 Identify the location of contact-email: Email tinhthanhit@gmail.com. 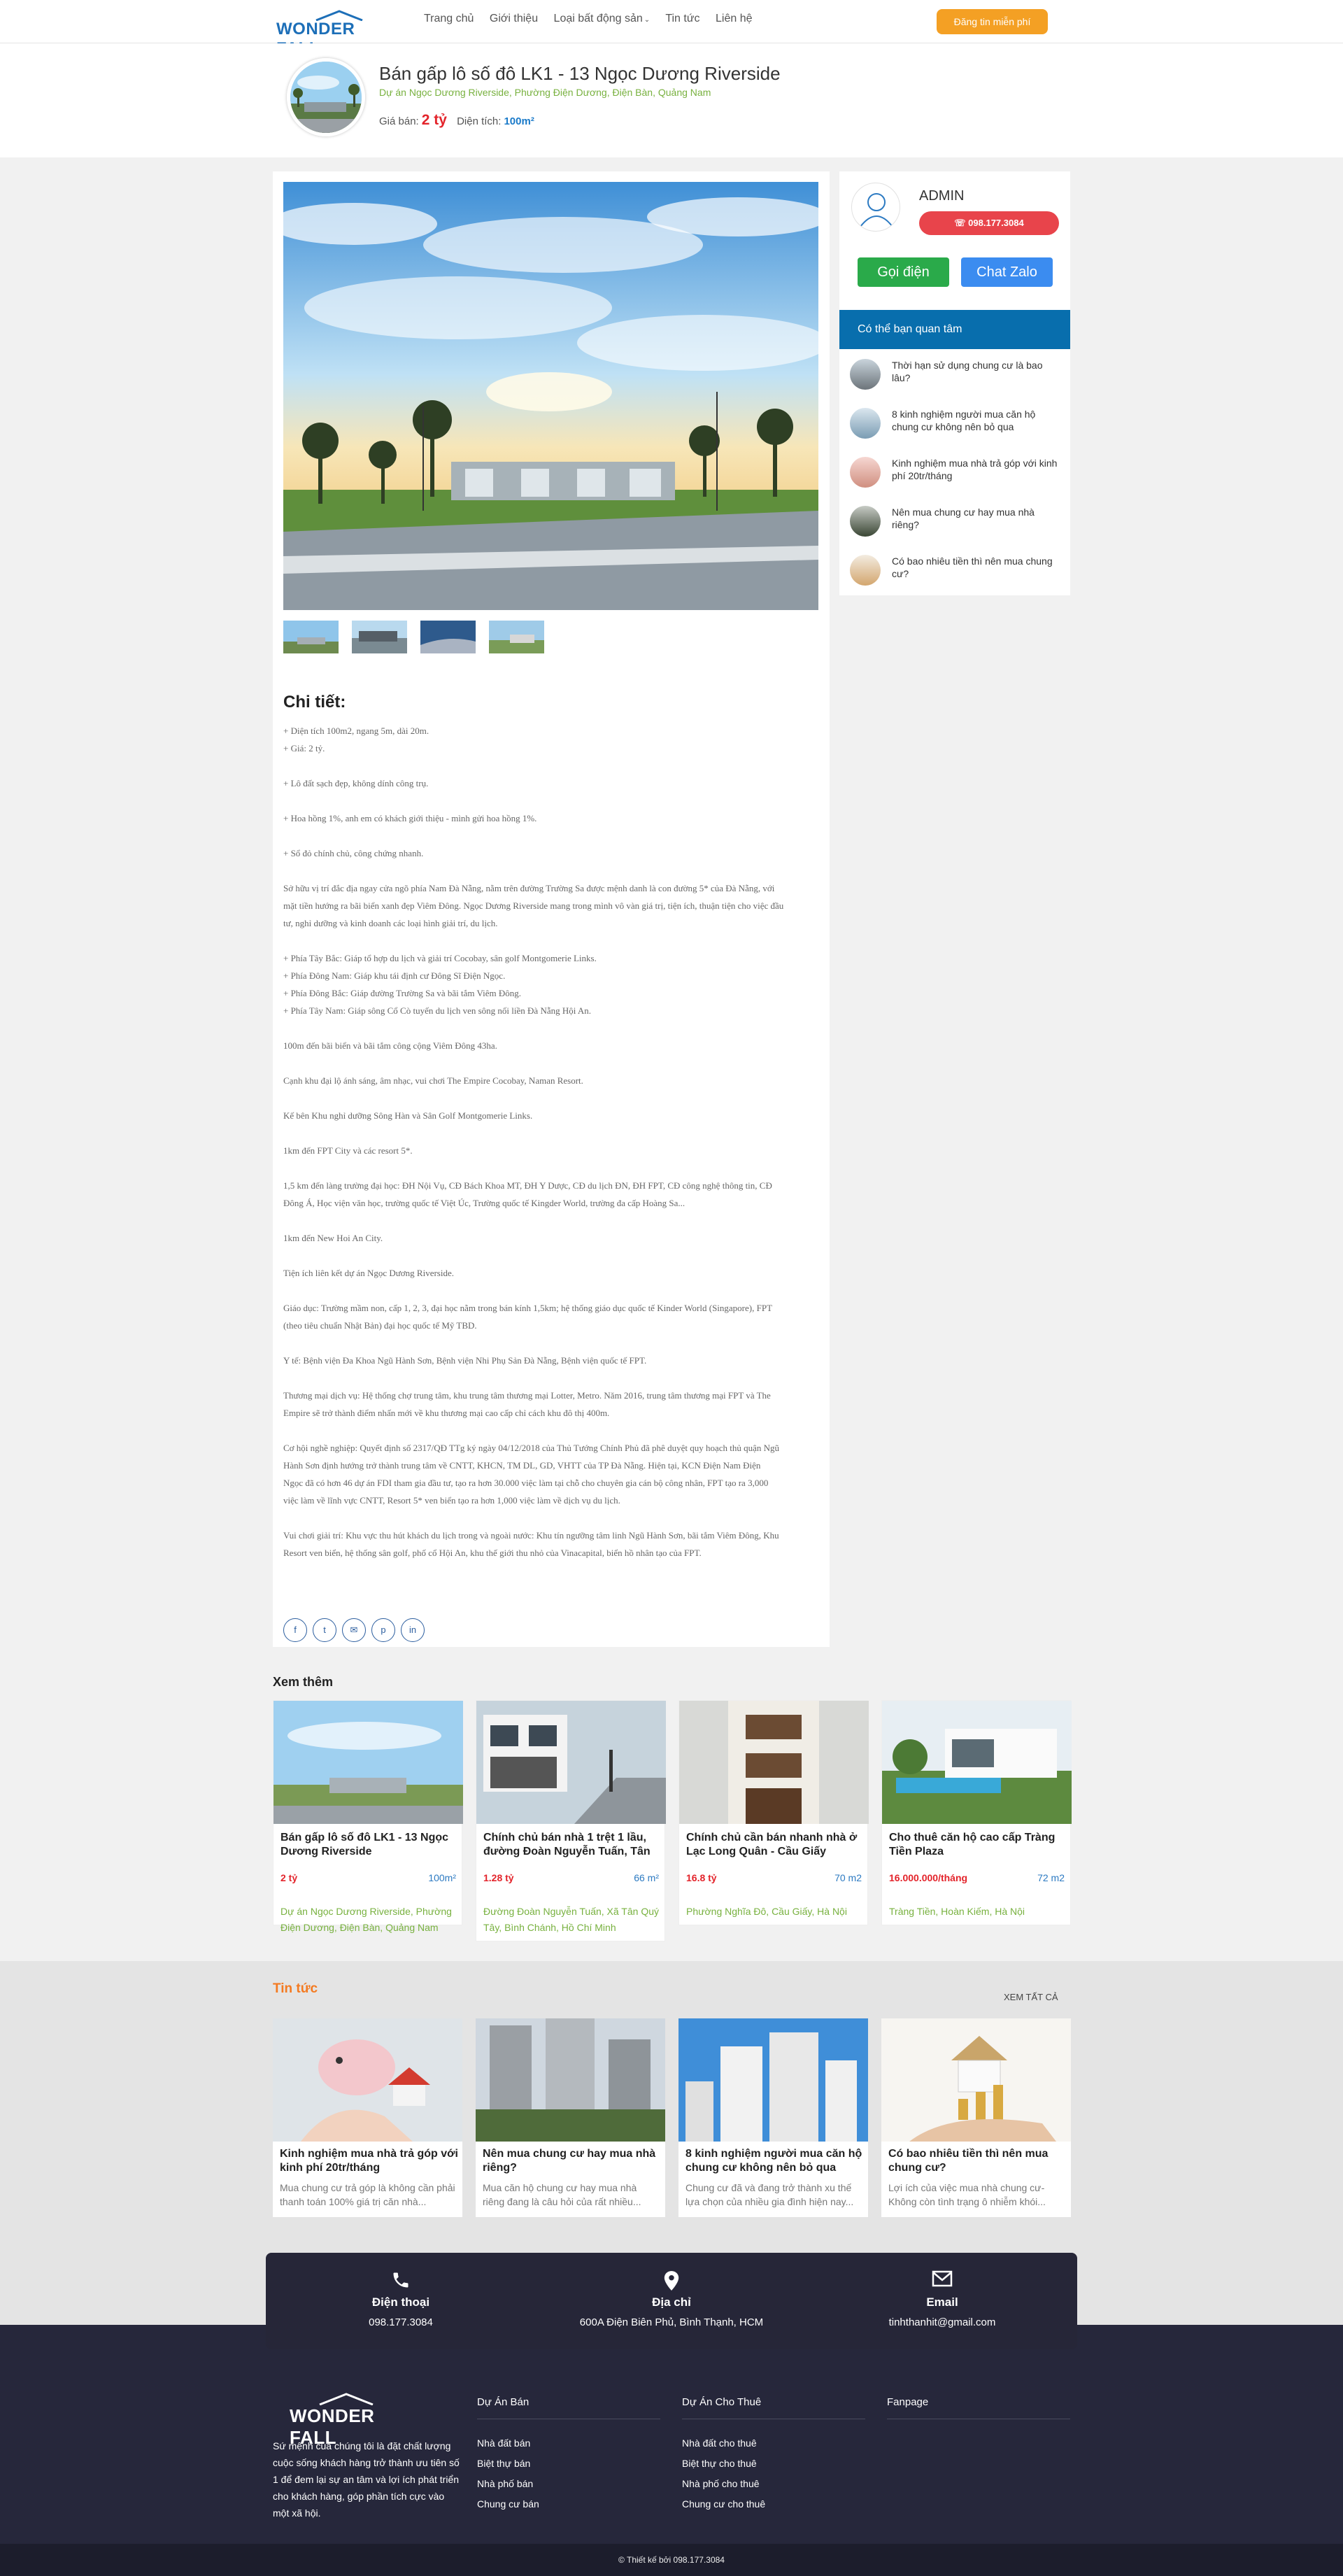
(942, 2299).